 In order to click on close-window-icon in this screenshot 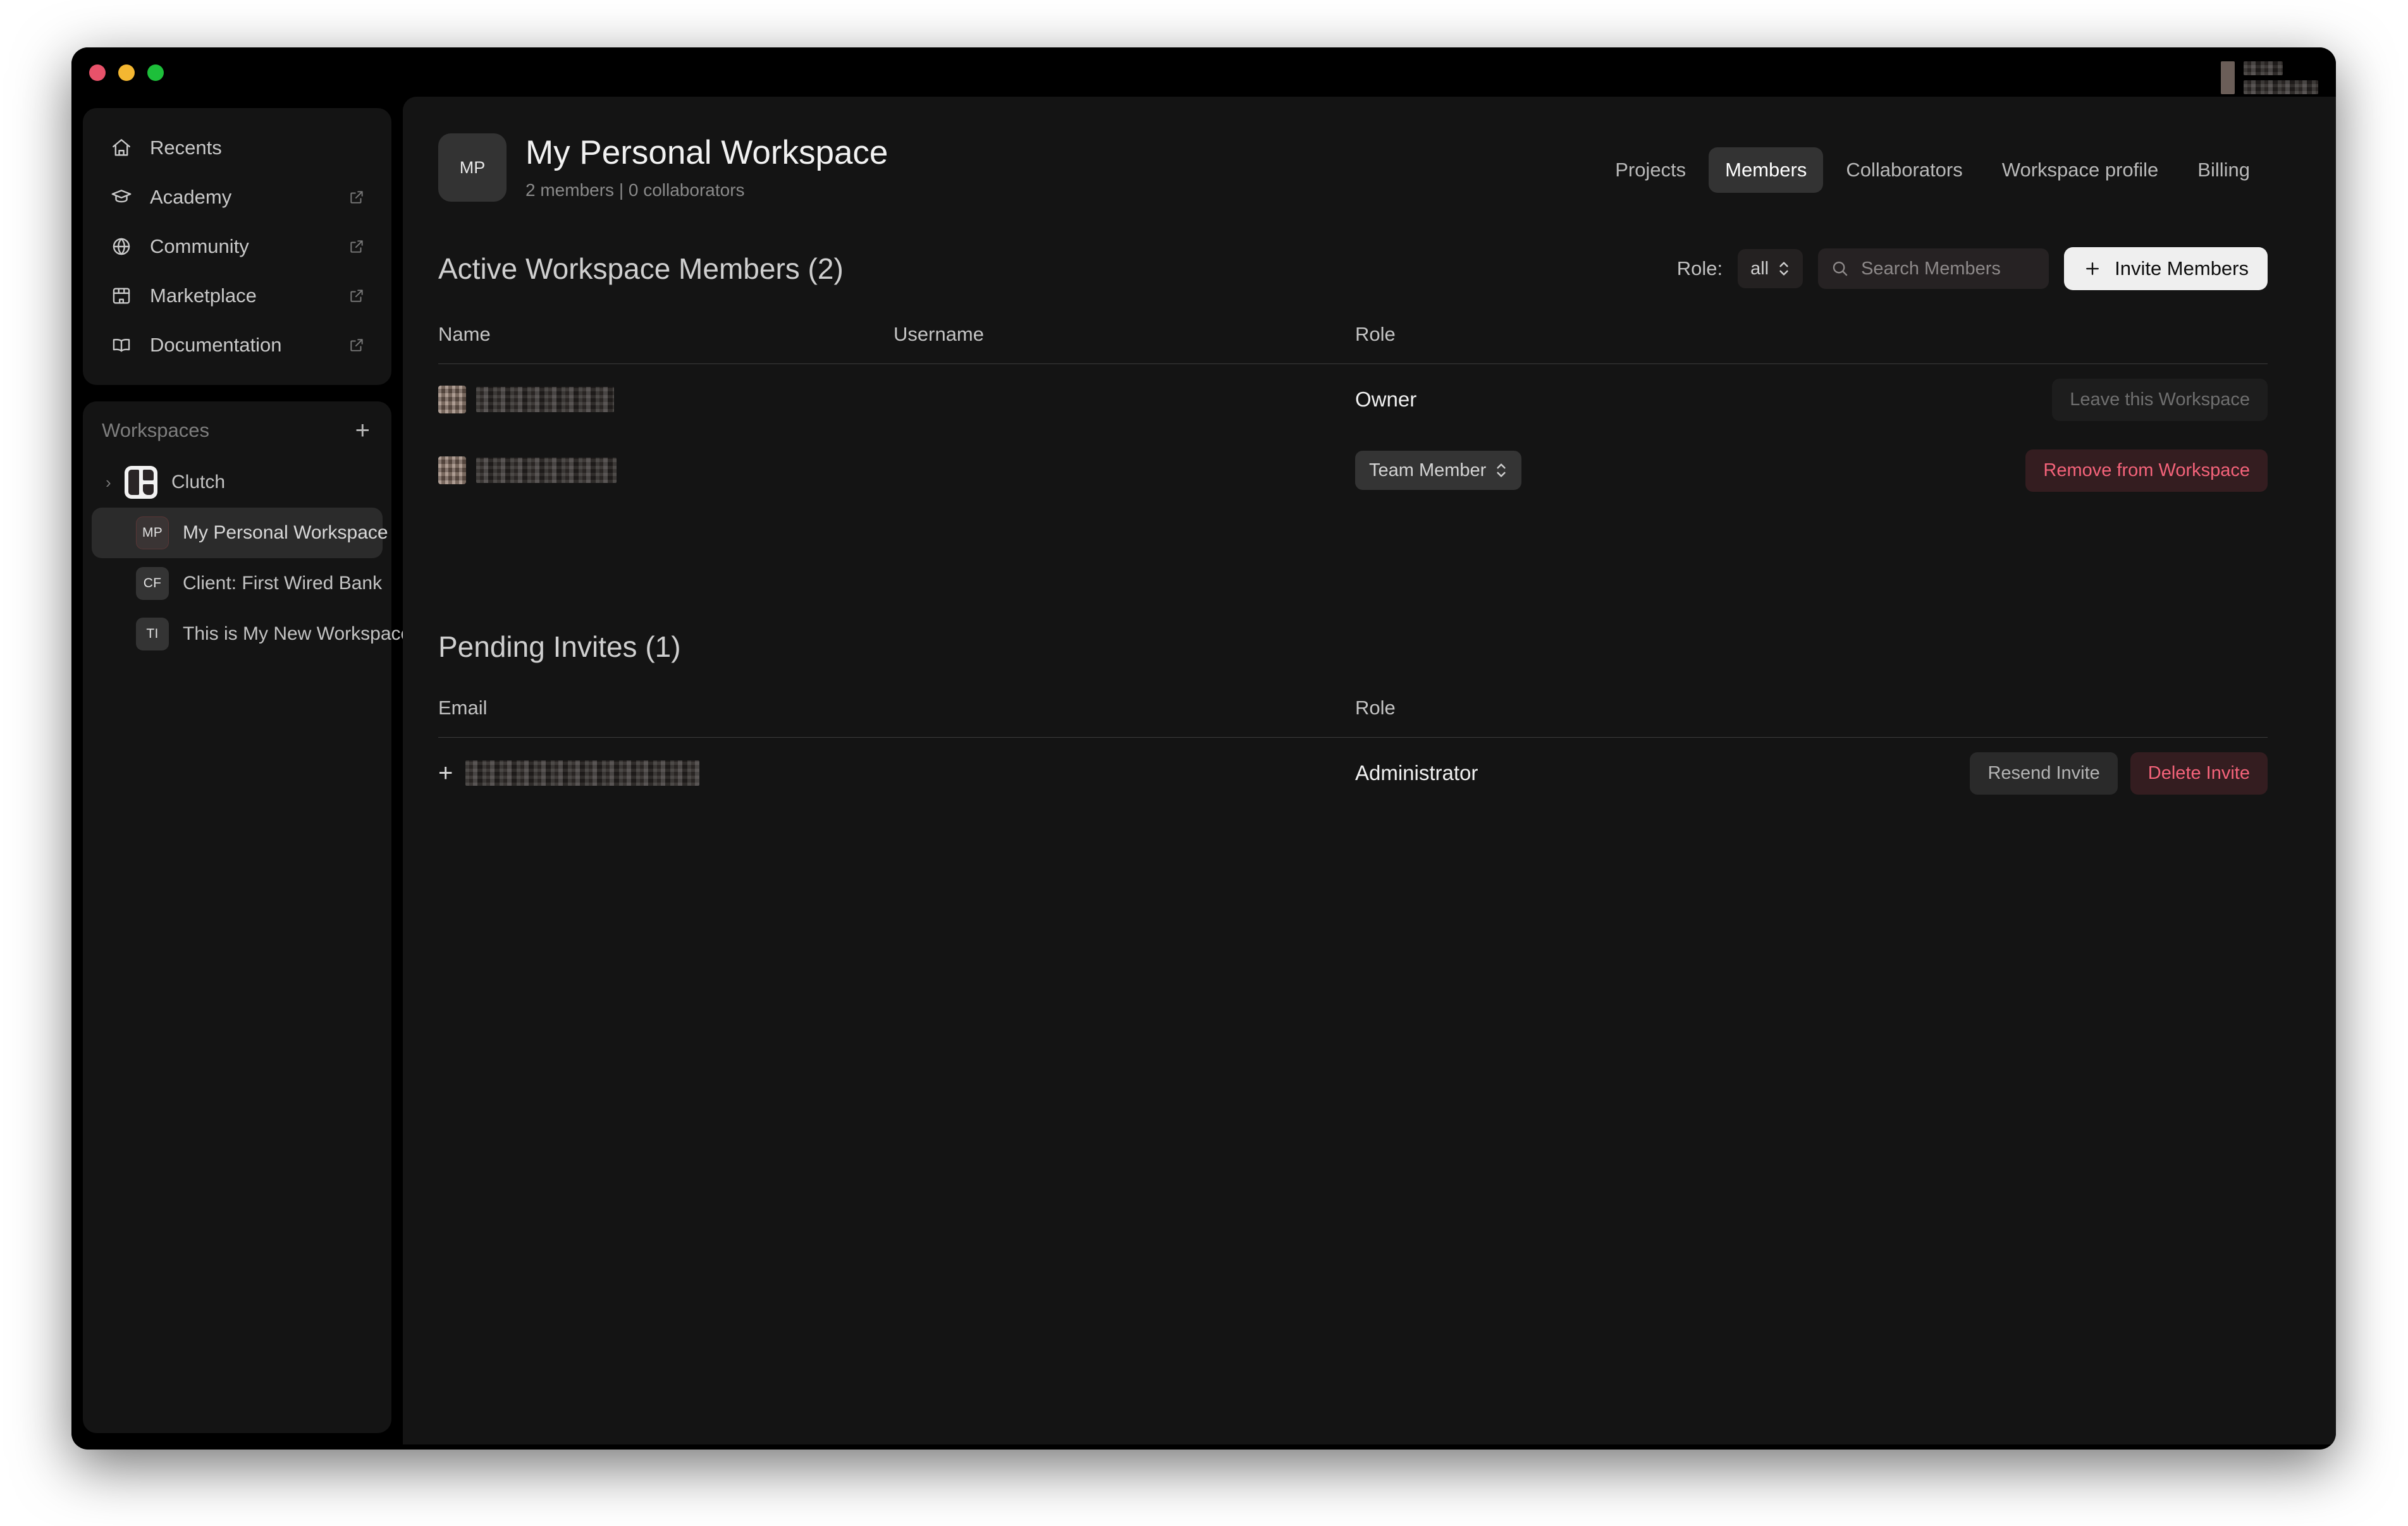, I will do `click(97, 72)`.